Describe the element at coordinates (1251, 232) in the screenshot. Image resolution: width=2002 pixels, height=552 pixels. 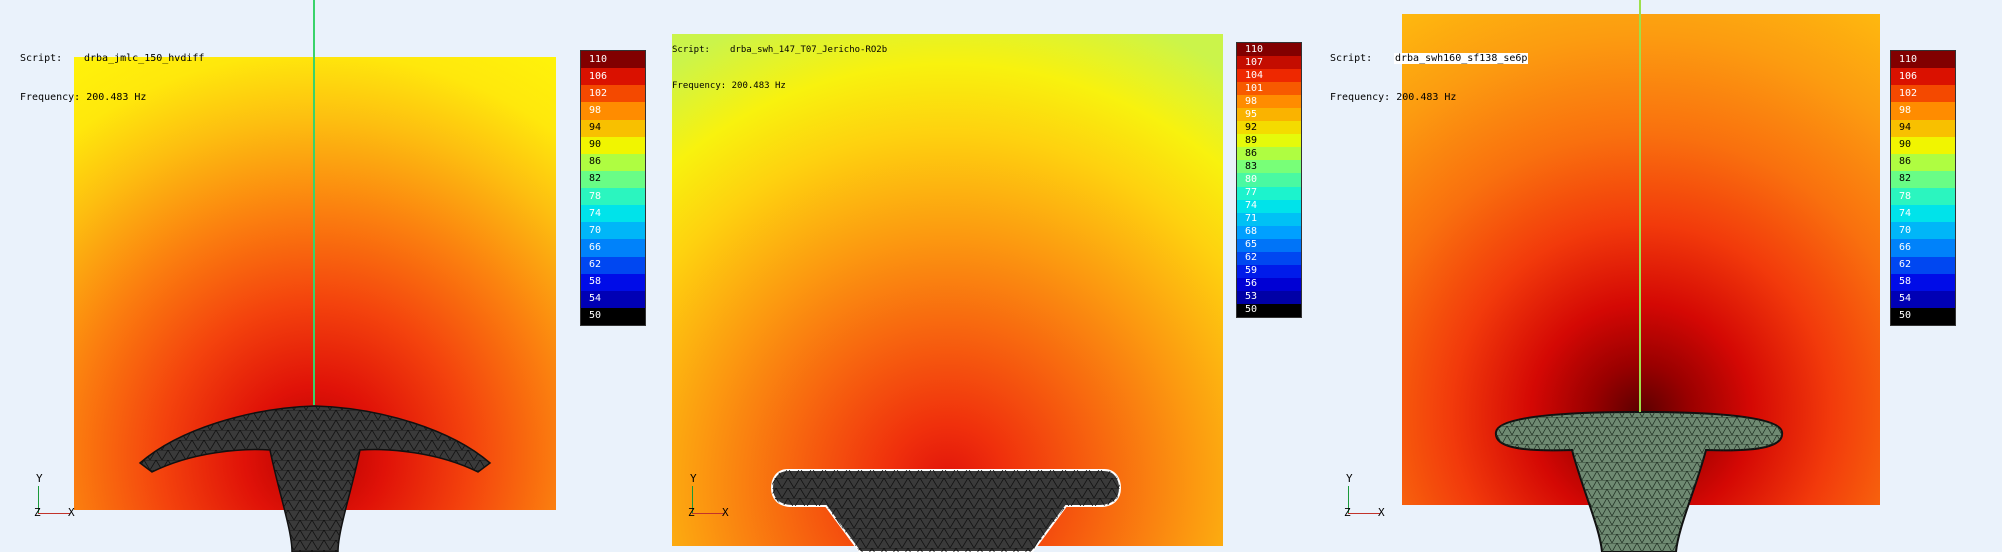
I see `legend-tick-label: 68` at that location.